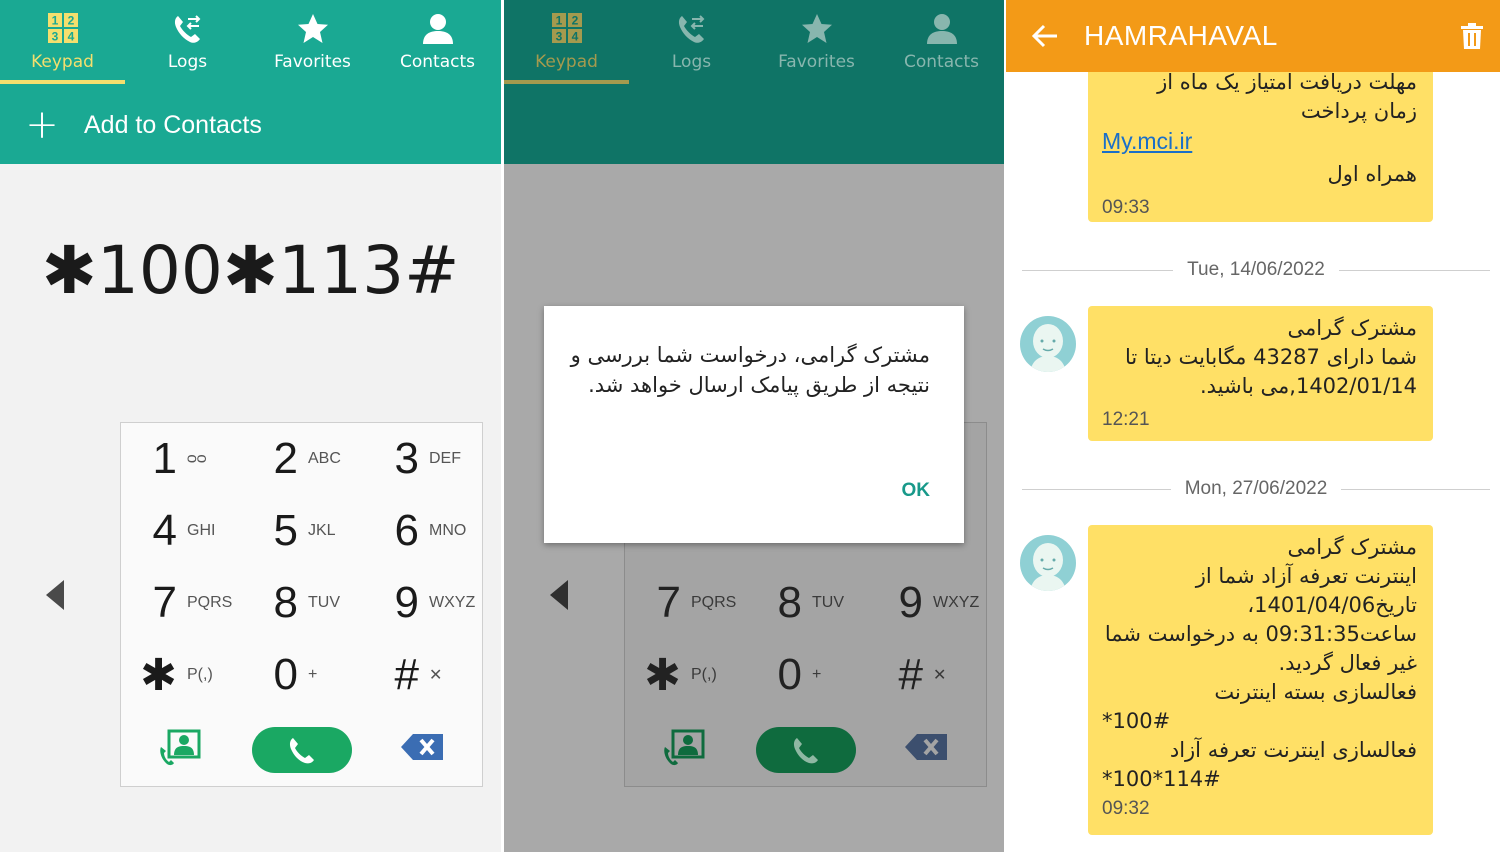  What do you see at coordinates (164, 458) in the screenshot?
I see `key-digit: 1` at bounding box center [164, 458].